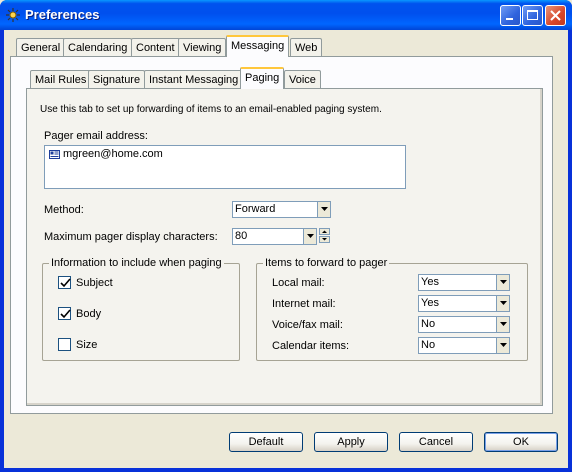 The width and height of the screenshot is (572, 472). What do you see at coordinates (464, 324) in the screenshot?
I see `voice-fax-mail-select: No` at bounding box center [464, 324].